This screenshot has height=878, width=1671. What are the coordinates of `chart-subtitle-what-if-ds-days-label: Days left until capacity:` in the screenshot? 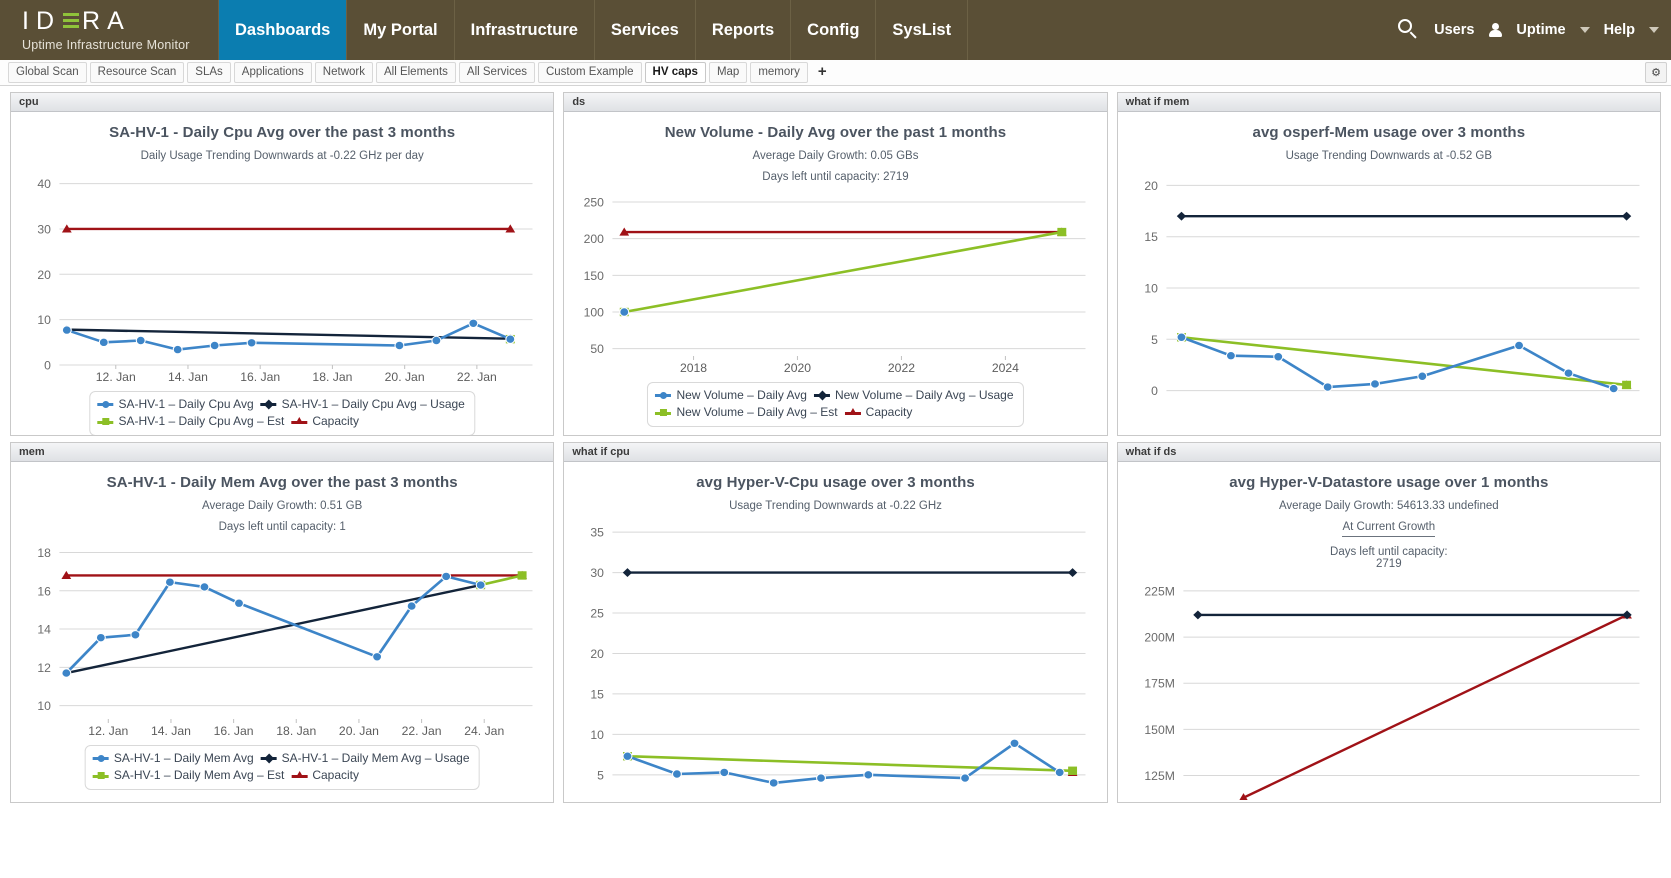 It's located at (1389, 552).